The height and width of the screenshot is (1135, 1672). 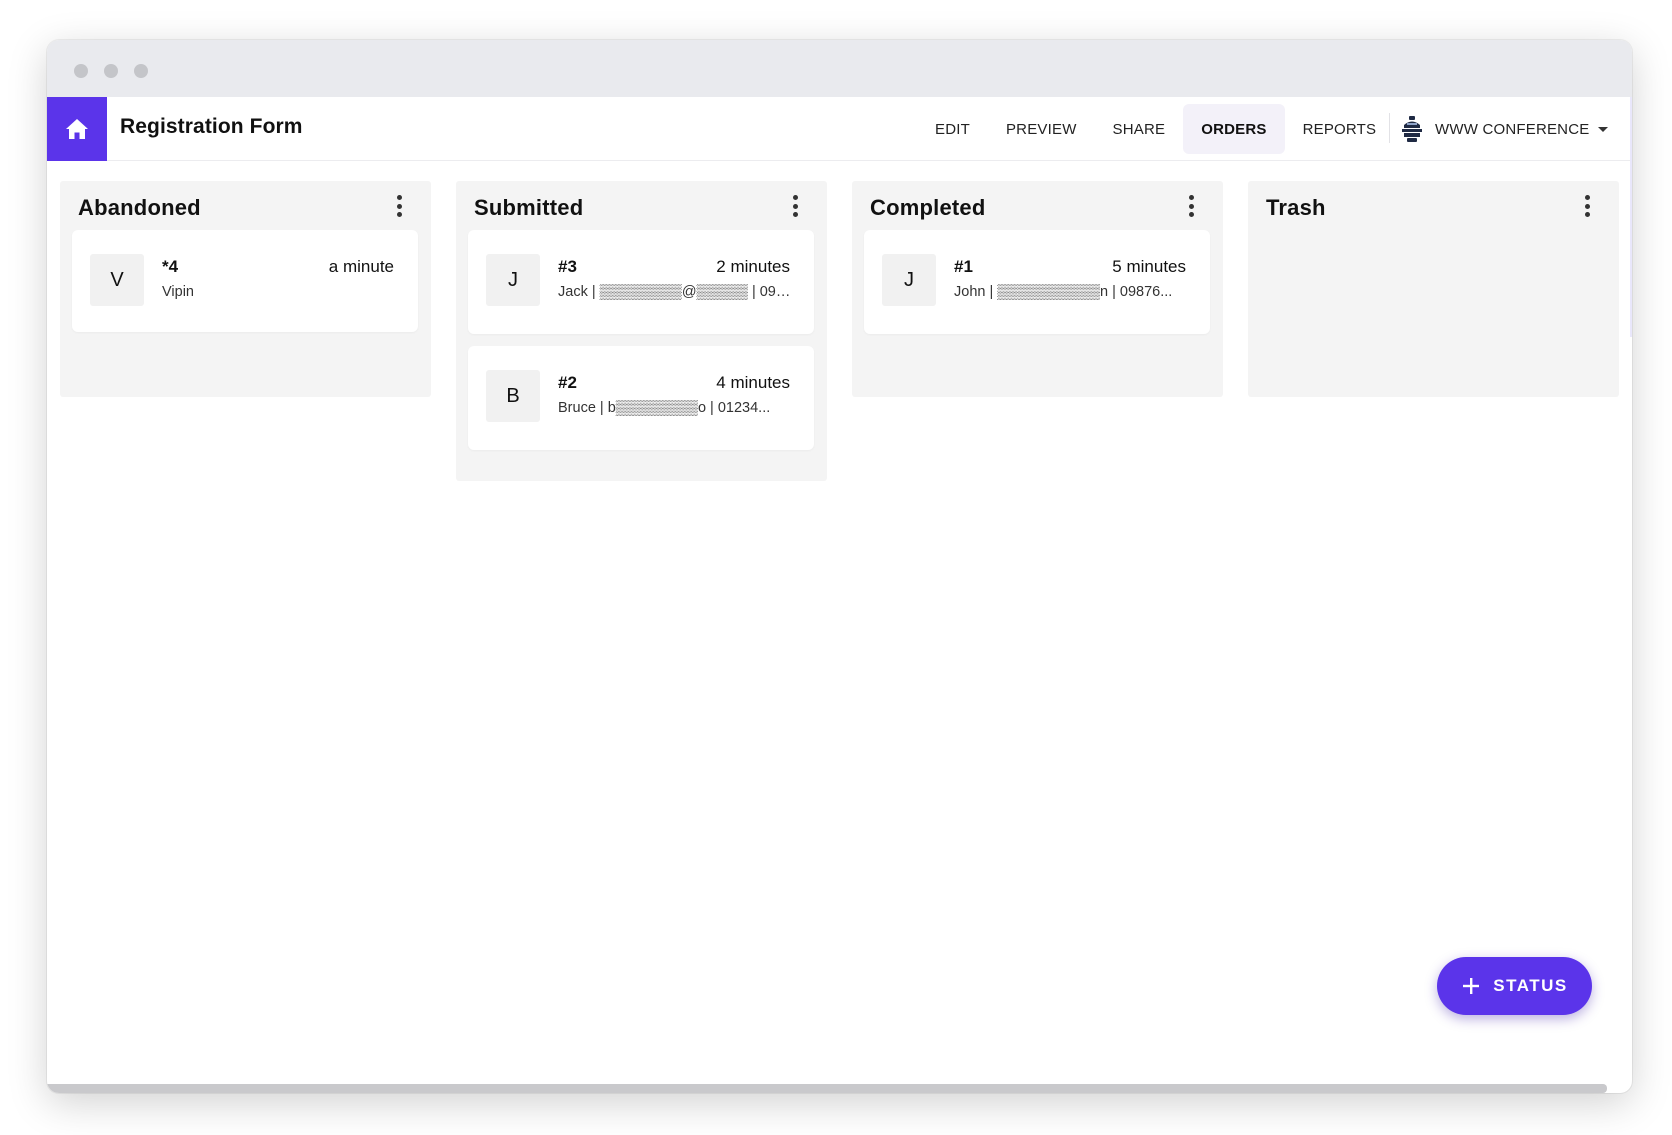 I want to click on order-time: a minute, so click(x=361, y=266).